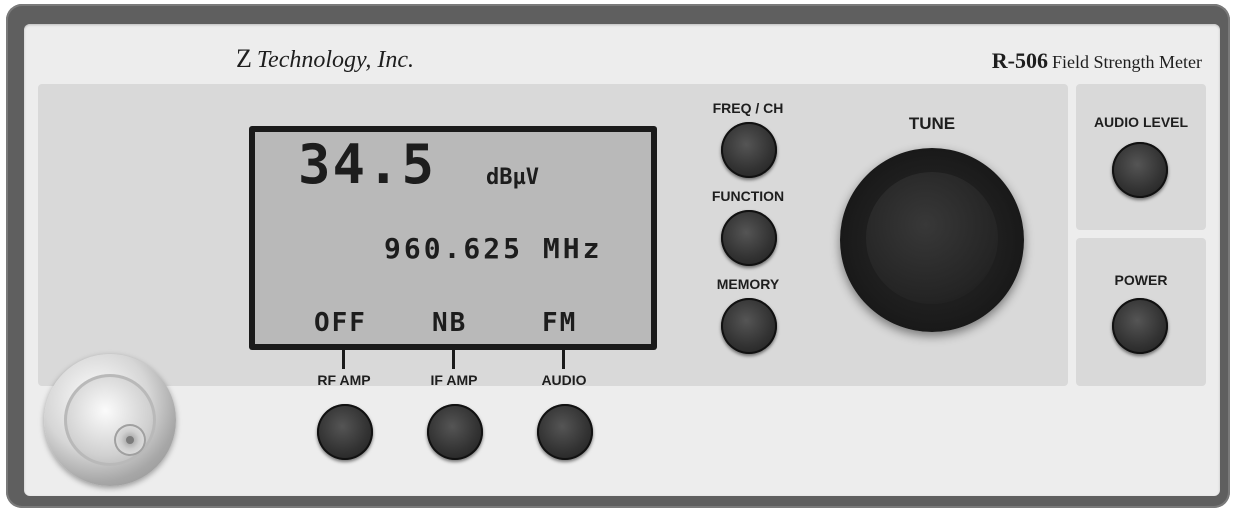  I want to click on function-button, so click(749, 238).